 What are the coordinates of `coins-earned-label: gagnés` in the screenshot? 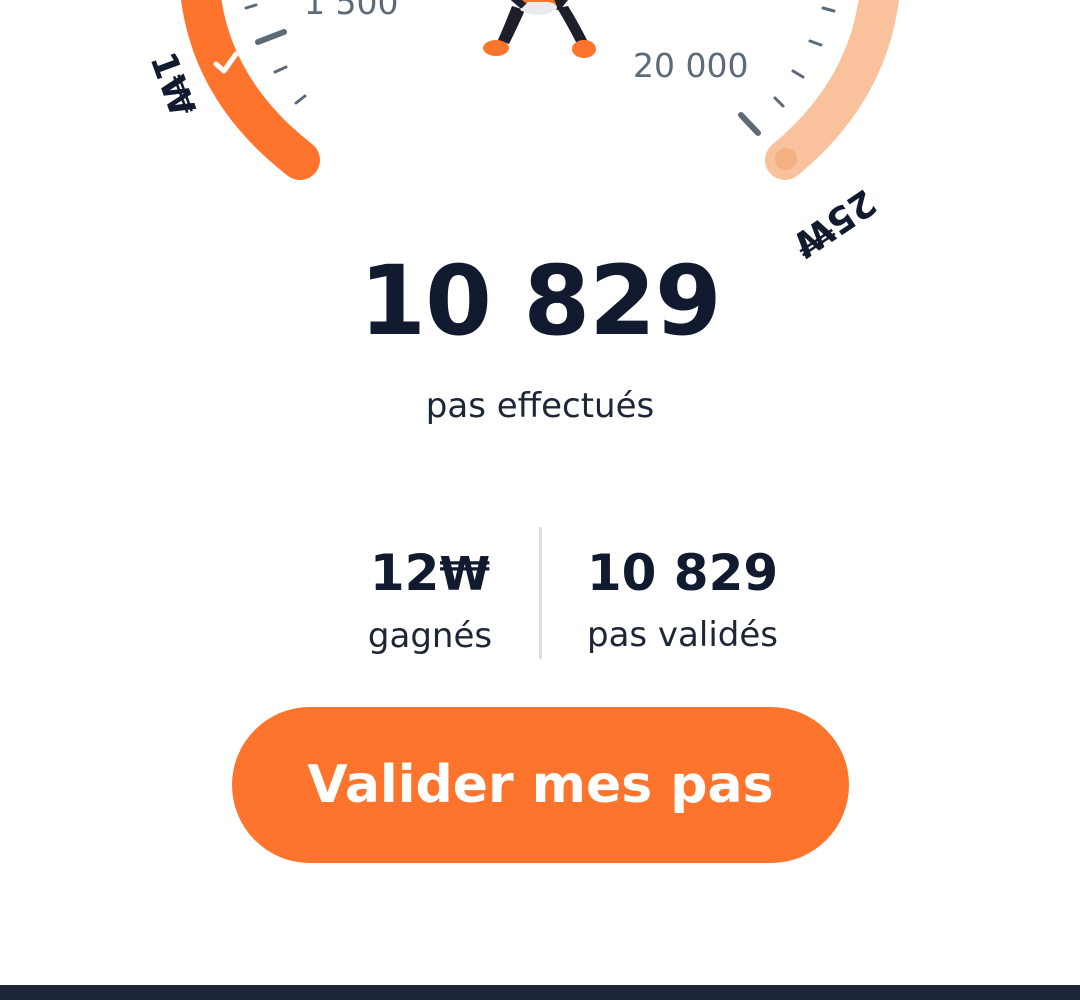 It's located at (430, 636).